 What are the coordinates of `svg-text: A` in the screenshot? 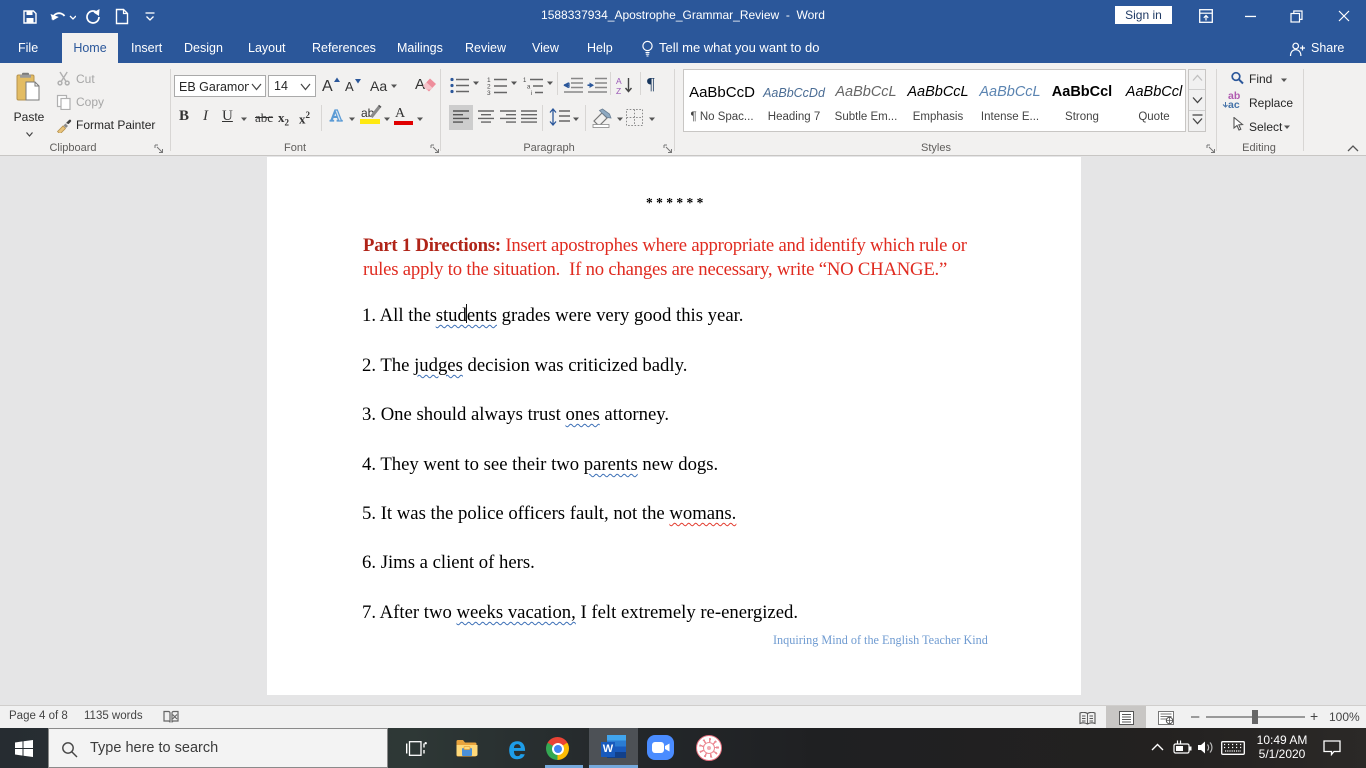 It's located at (619, 81).